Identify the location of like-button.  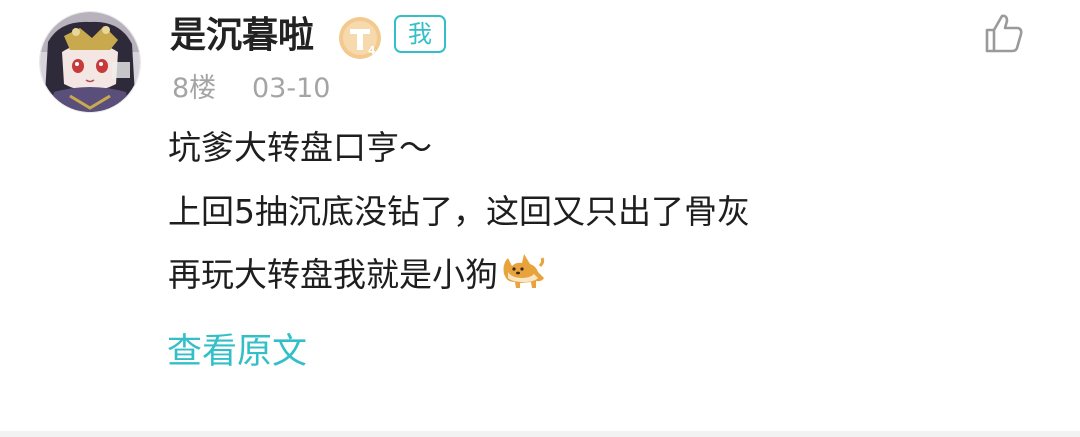
(1004, 34).